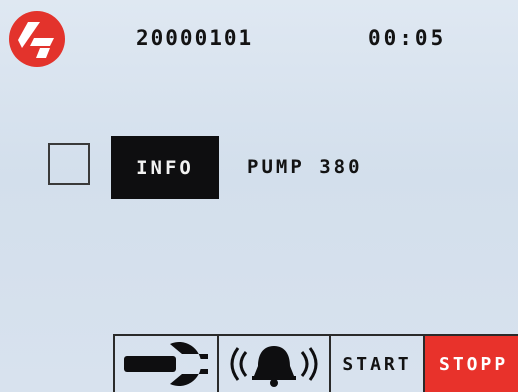  I want to click on pump-label: PUMP 380, so click(305, 167).